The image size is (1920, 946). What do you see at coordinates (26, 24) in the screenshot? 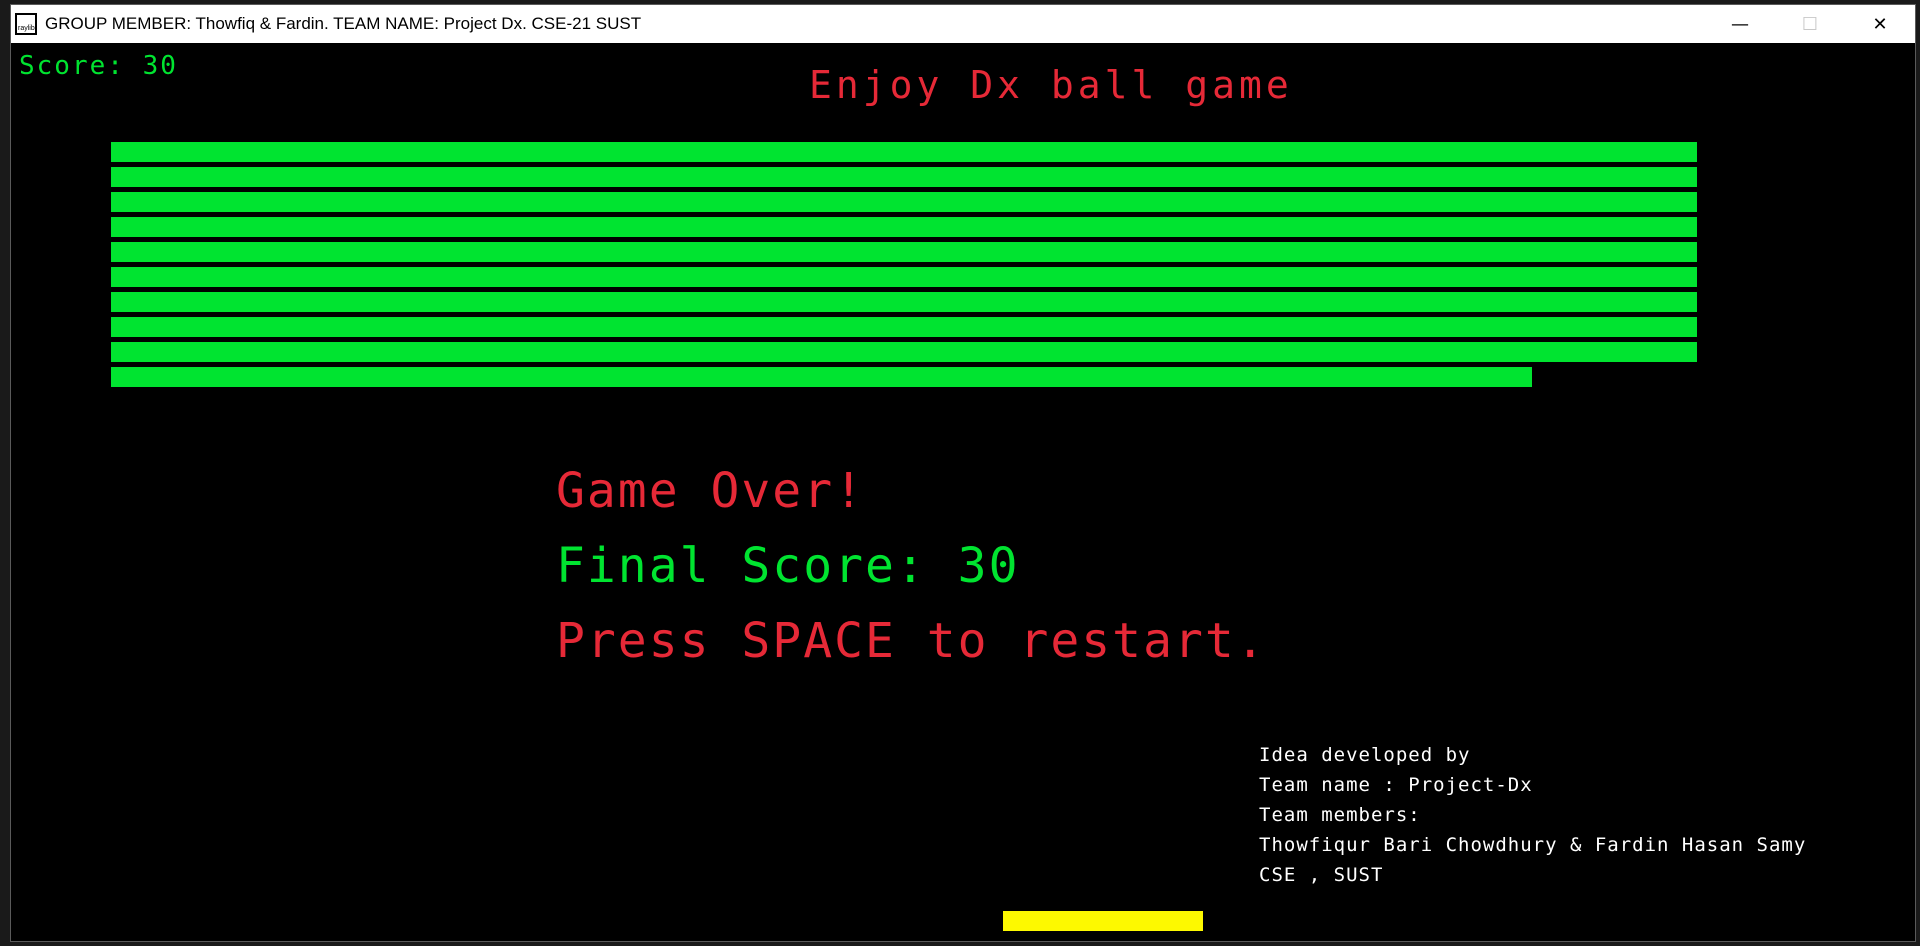
I see `raylib-app-icon: raylib` at bounding box center [26, 24].